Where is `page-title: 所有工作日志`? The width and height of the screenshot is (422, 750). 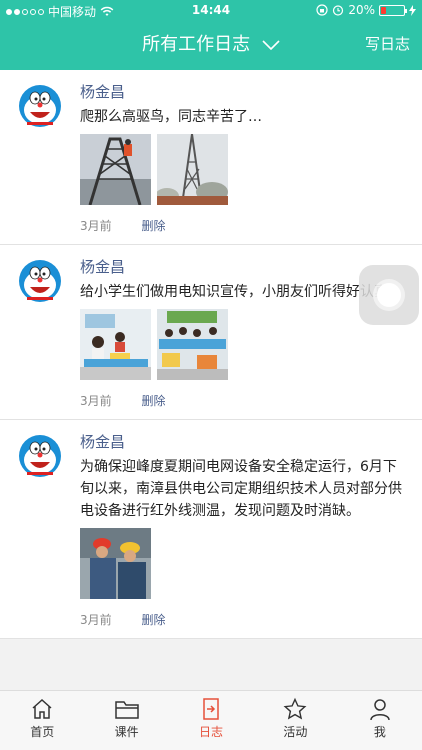 page-title: 所有工作日志 is located at coordinates (196, 44).